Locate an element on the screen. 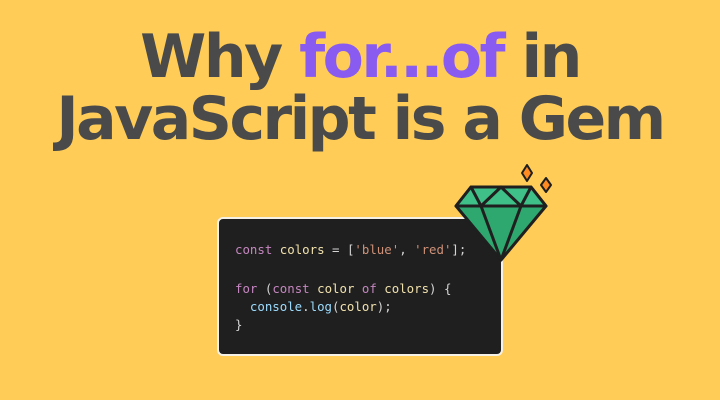 The width and height of the screenshot is (720, 400). code-method-log: log is located at coordinates (320, 306).